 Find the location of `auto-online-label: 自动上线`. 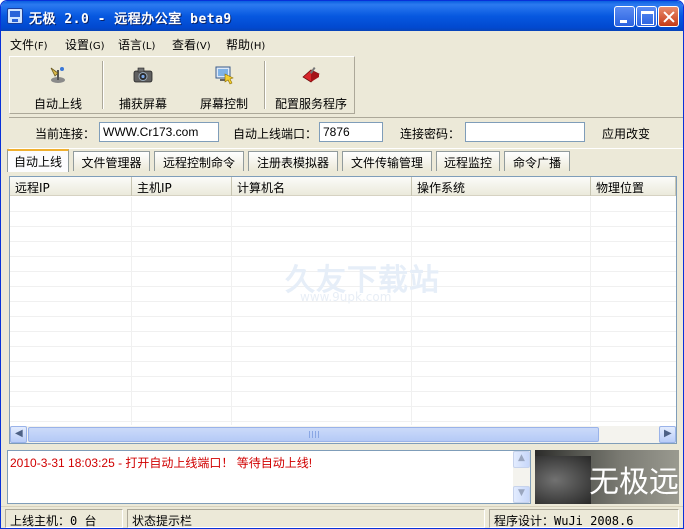

auto-online-label: 自动上线 is located at coordinates (57, 104).